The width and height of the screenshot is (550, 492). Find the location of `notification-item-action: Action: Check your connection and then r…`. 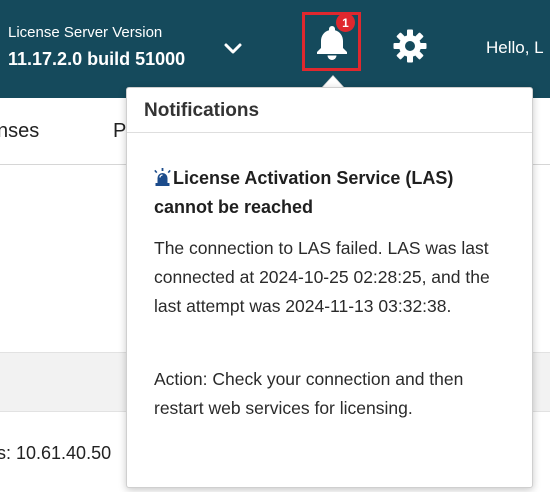

notification-item-action: Action: Check your connection and then r… is located at coordinates (309, 393).